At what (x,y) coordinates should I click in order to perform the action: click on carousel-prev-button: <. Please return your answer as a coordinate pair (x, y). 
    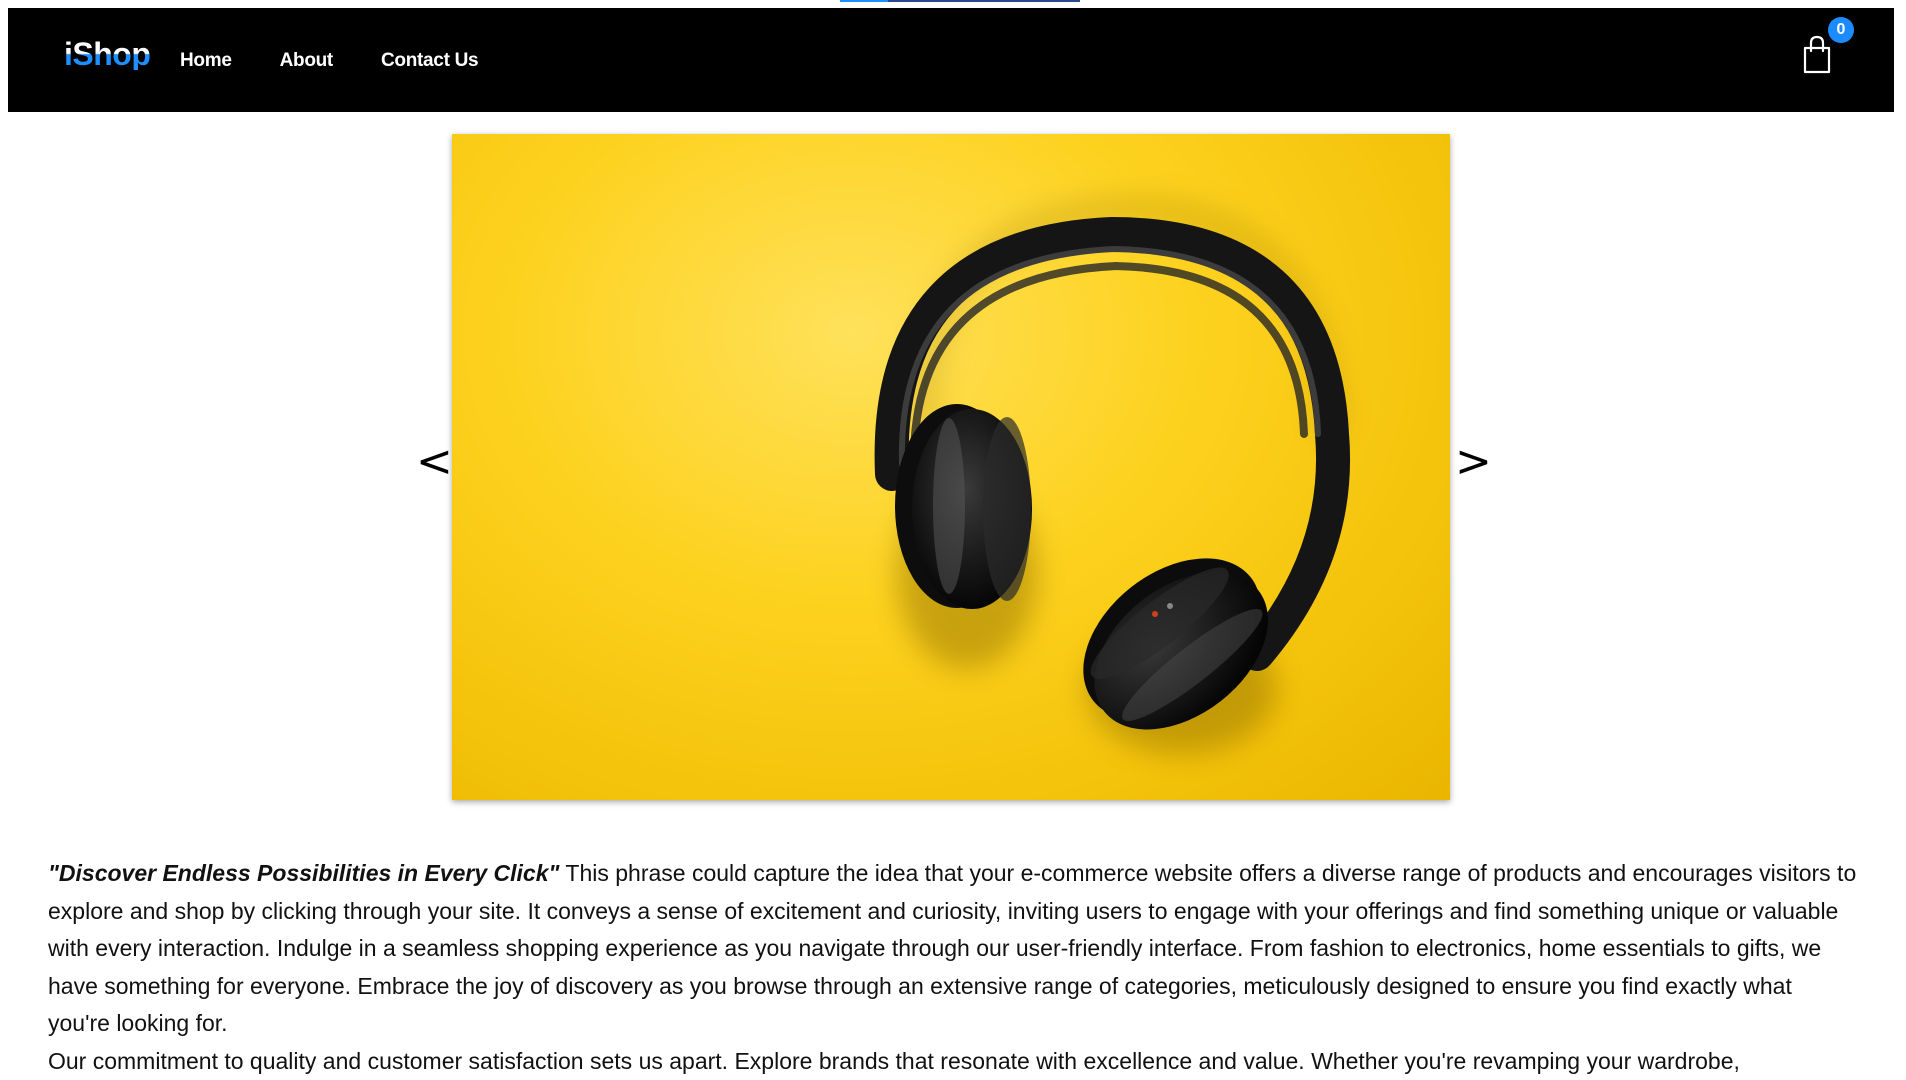
    Looking at the image, I should click on (434, 462).